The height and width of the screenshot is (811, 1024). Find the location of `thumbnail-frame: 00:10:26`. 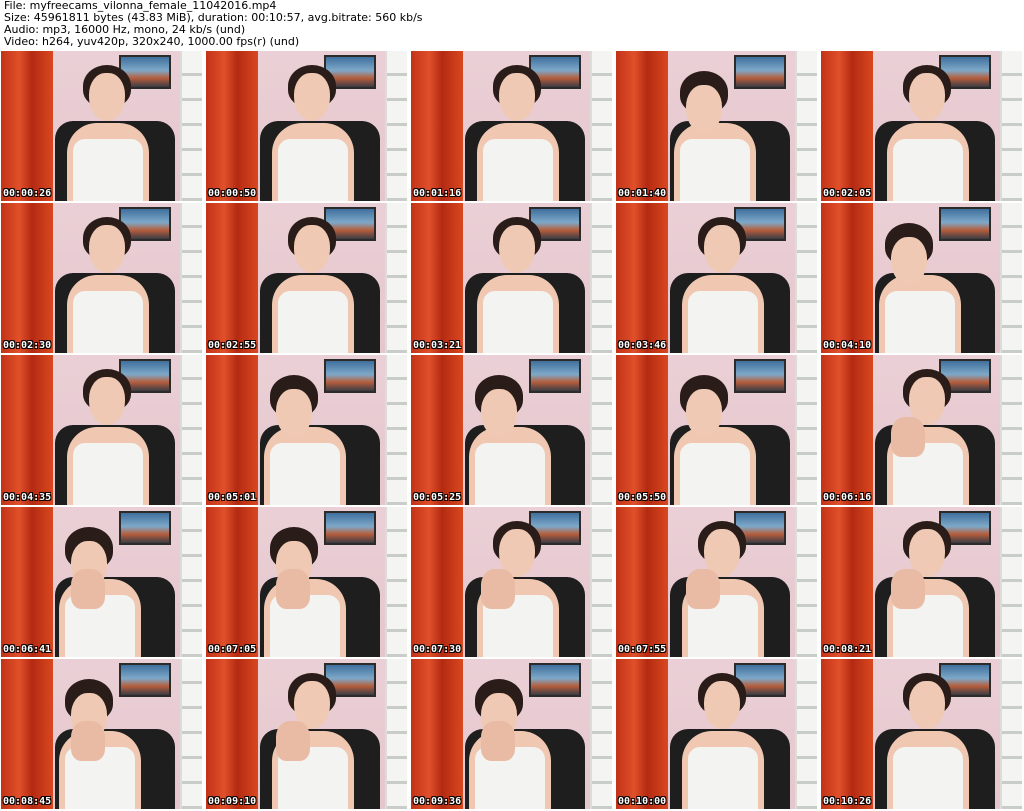

thumbnail-frame: 00:10:26 is located at coordinates (921, 734).